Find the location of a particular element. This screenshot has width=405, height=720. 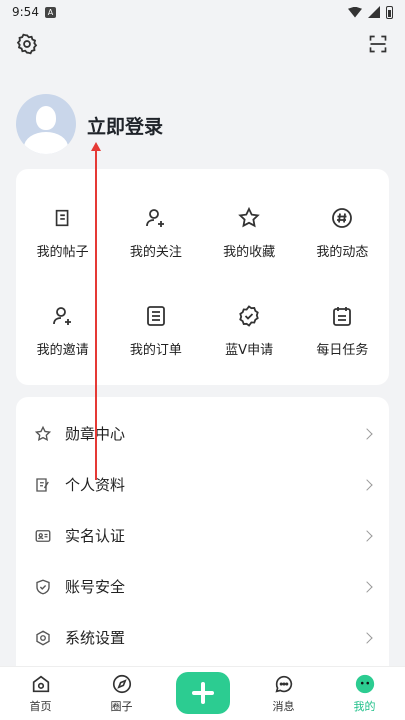

status-icons is located at coordinates (370, 12).